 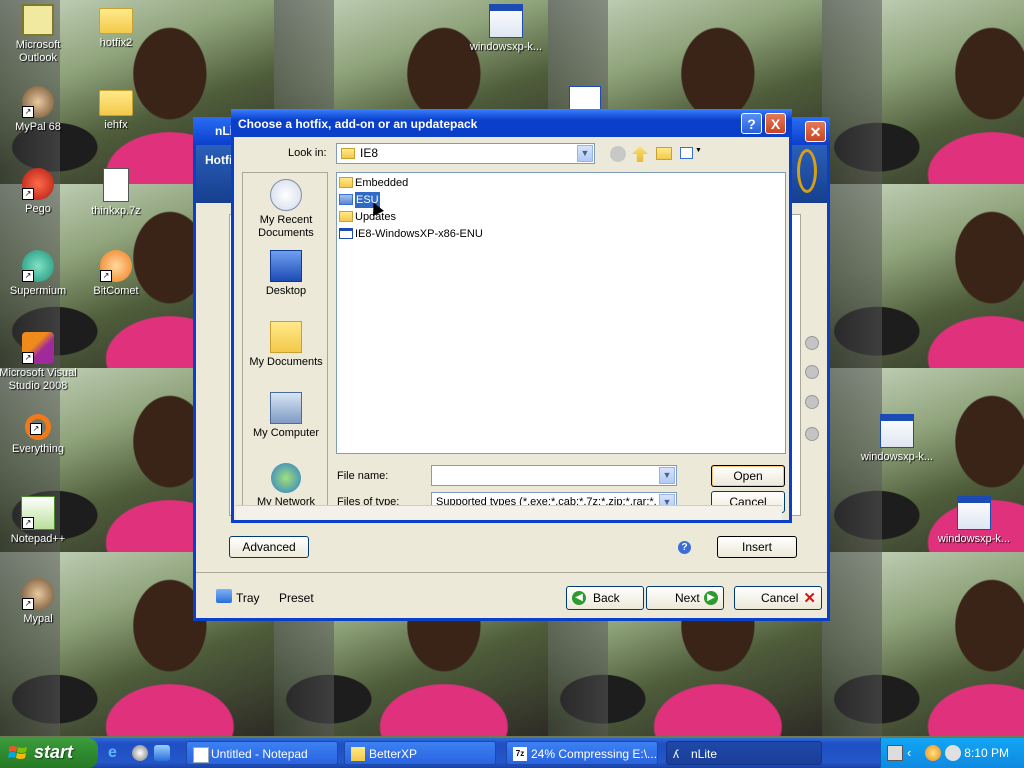 What do you see at coordinates (664, 153) in the screenshot?
I see `new-folder-icon` at bounding box center [664, 153].